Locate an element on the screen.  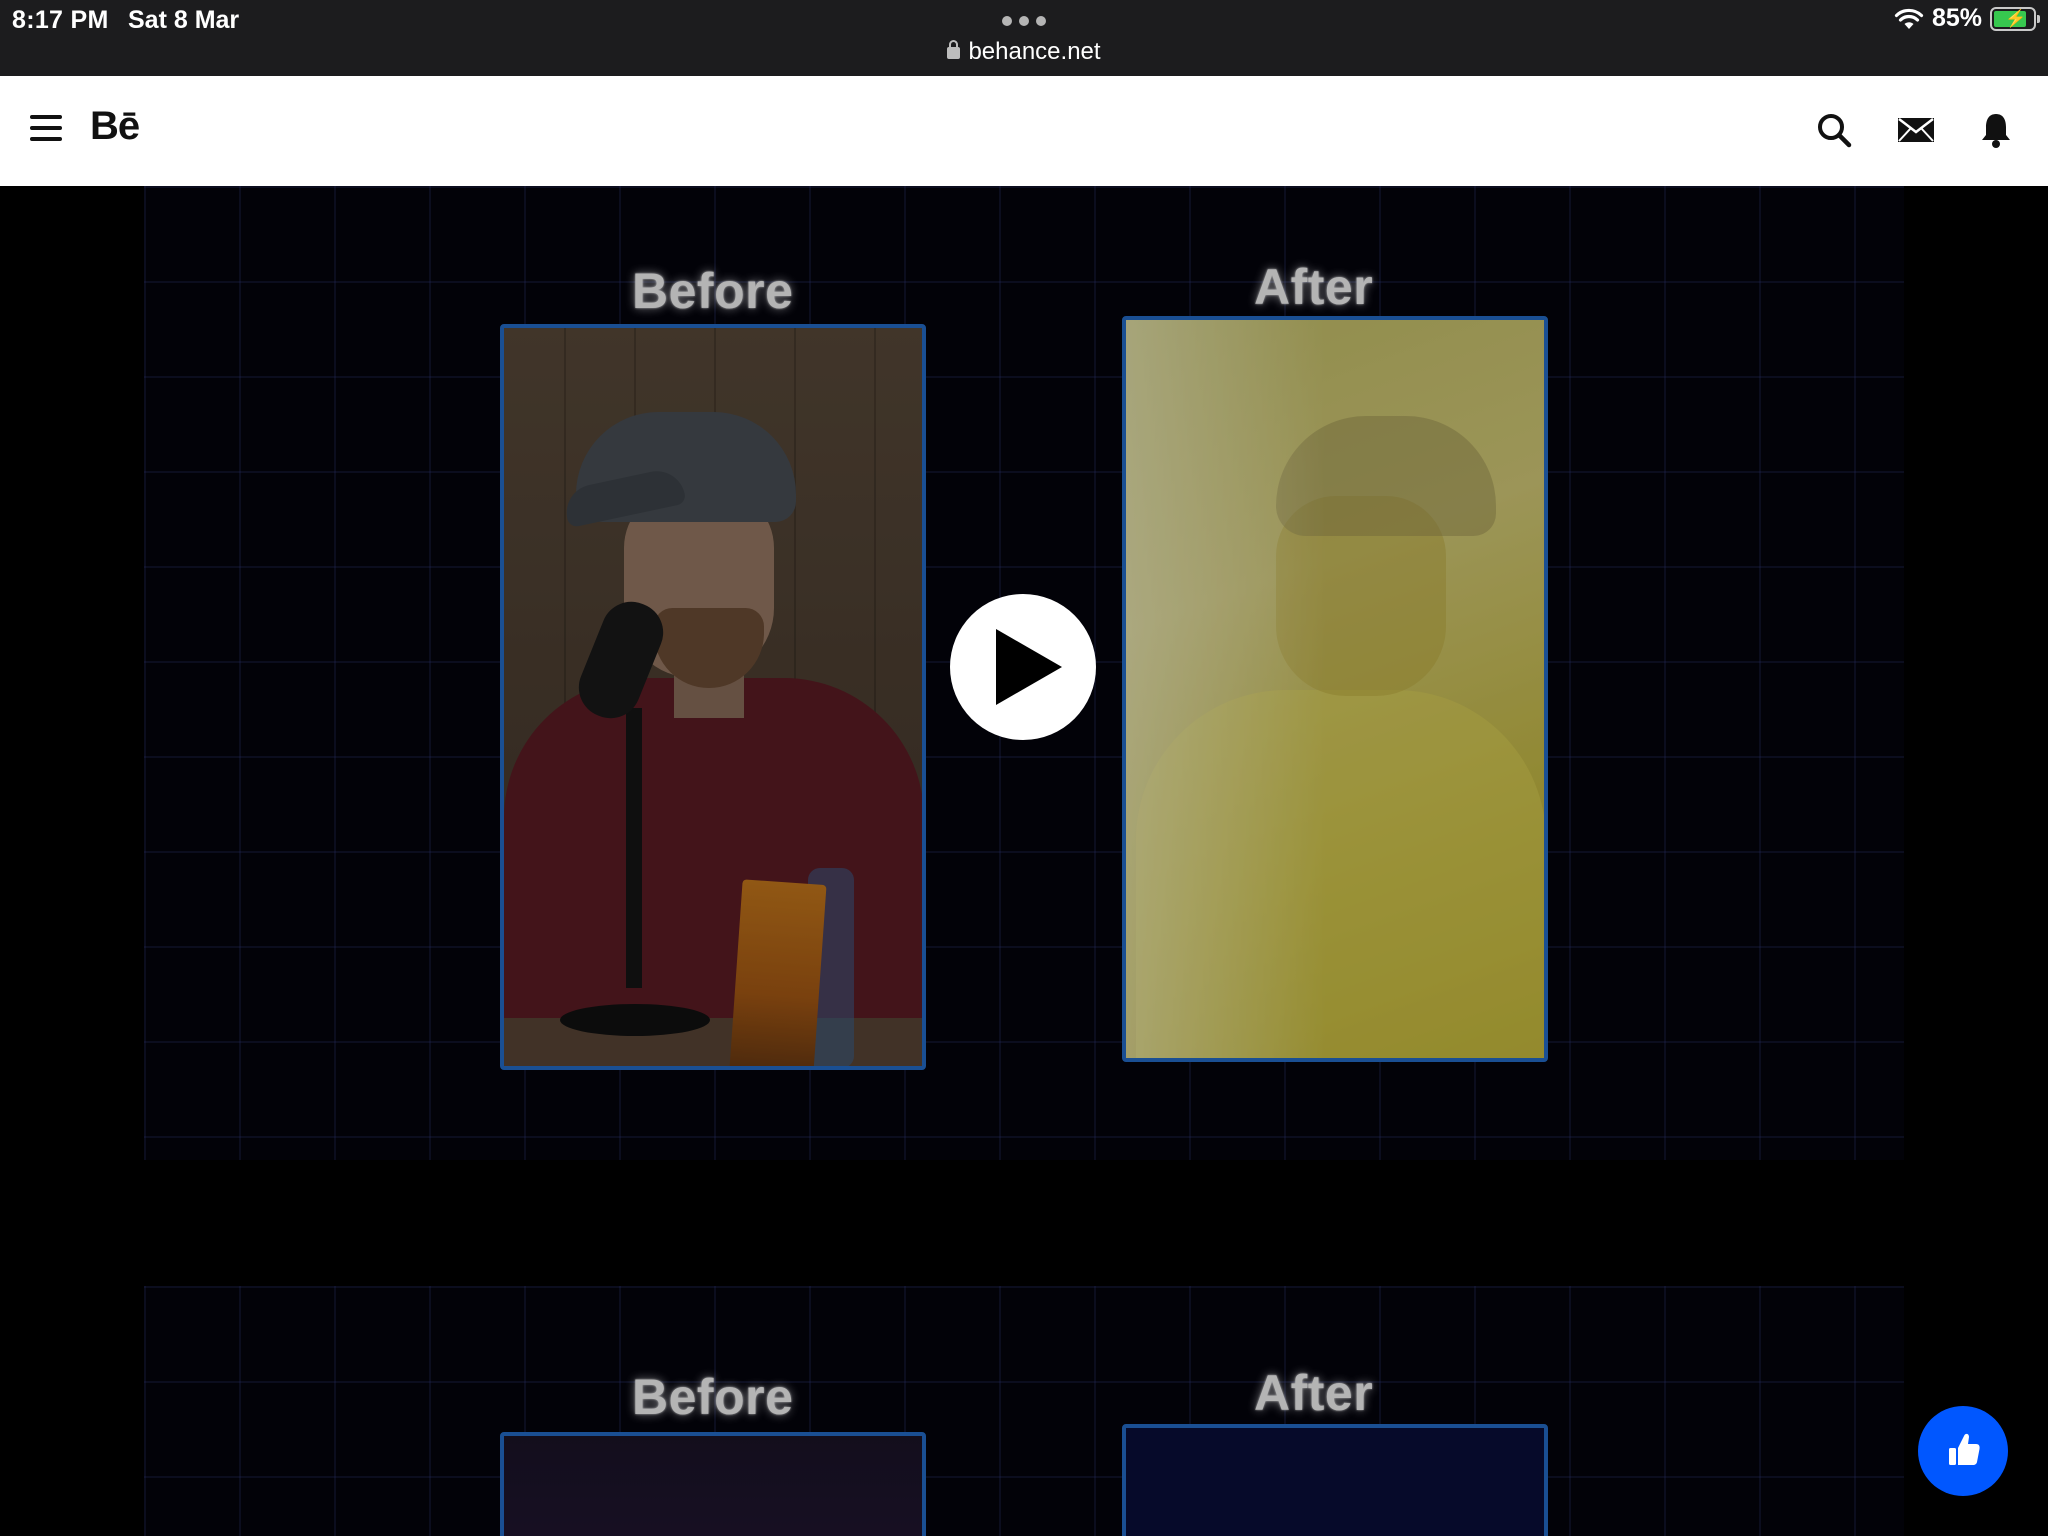
bell-icon is located at coordinates (1996, 130).